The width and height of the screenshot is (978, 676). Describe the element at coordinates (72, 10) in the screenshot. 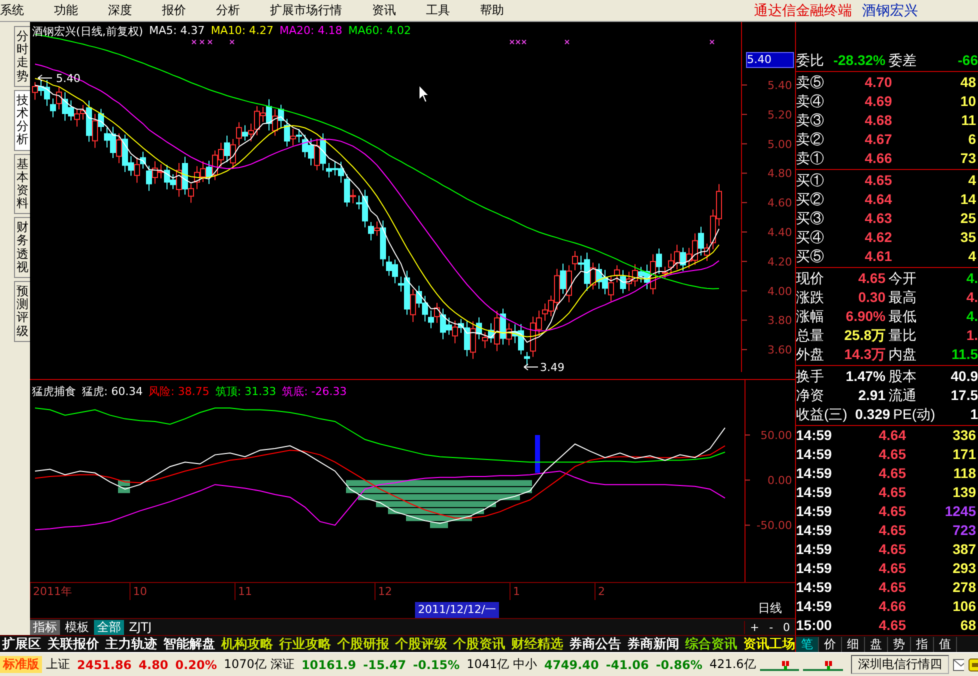

I see `menu-item: 功能` at that location.